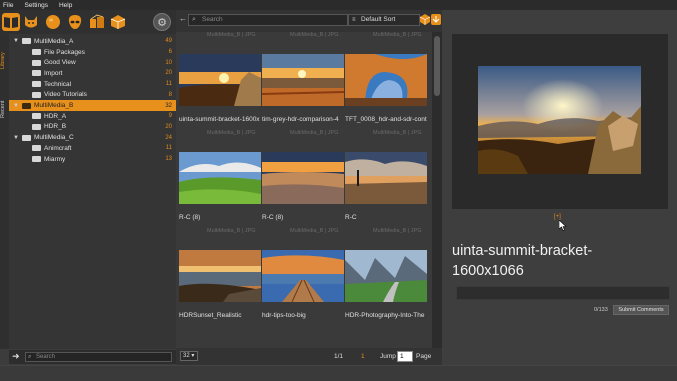 This screenshot has height=381, width=677. I want to click on current-page-link: 1, so click(363, 356).